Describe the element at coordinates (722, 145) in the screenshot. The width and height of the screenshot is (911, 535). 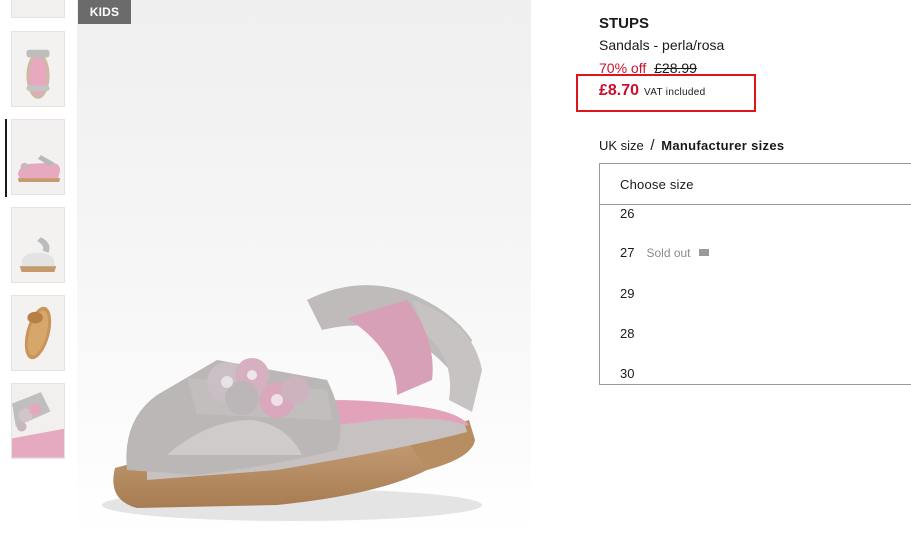
I see `manufacturer-size-toggle: Manufacturer sizes` at that location.